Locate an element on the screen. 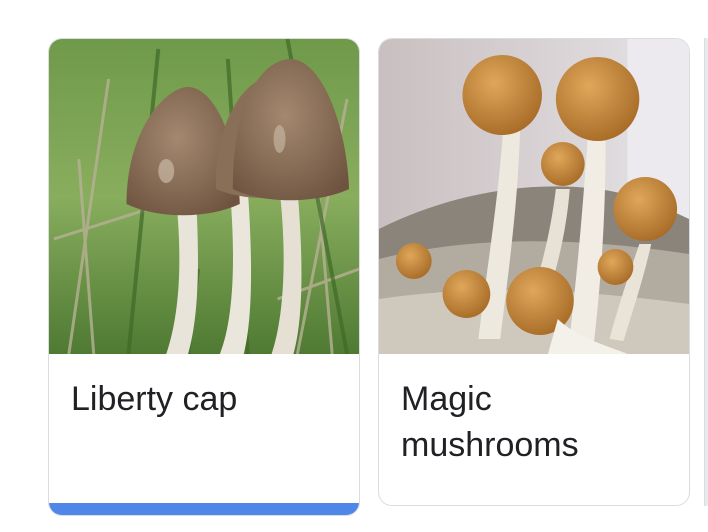 This screenshot has width=708, height=532. card-label: Liberty cap is located at coordinates (154, 399).